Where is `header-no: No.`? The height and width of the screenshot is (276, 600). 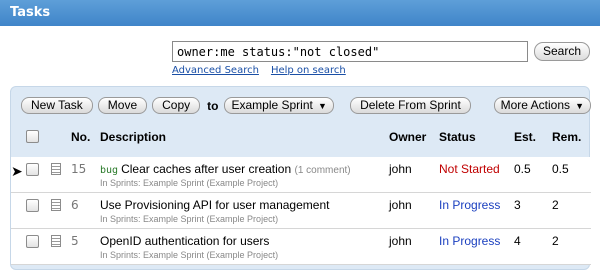 header-no: No. is located at coordinates (81, 137).